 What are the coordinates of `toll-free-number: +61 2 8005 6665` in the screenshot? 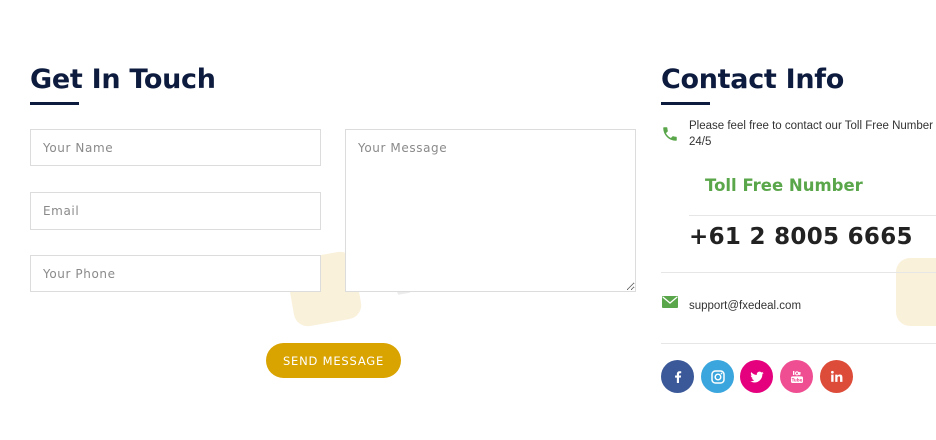 It's located at (801, 237).